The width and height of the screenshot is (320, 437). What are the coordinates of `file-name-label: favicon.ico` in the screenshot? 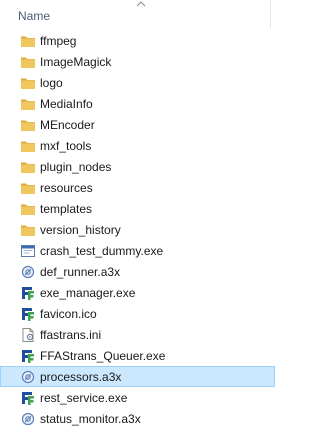 It's located at (68, 314).